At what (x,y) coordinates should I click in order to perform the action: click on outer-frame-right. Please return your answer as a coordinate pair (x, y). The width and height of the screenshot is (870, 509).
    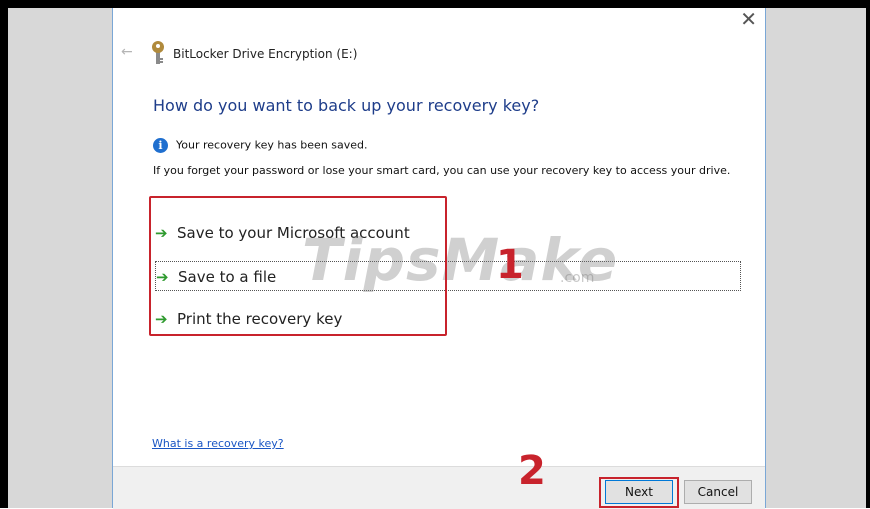
    Looking at the image, I should click on (868, 254).